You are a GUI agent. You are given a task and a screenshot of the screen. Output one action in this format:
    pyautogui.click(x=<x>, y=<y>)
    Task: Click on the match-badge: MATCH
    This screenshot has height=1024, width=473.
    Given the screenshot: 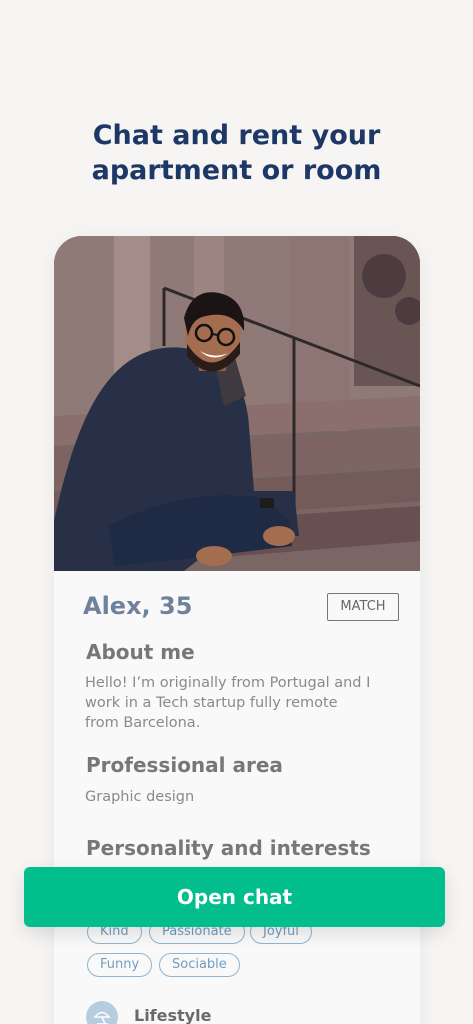 What is the action you would take?
    pyautogui.click(x=363, y=607)
    